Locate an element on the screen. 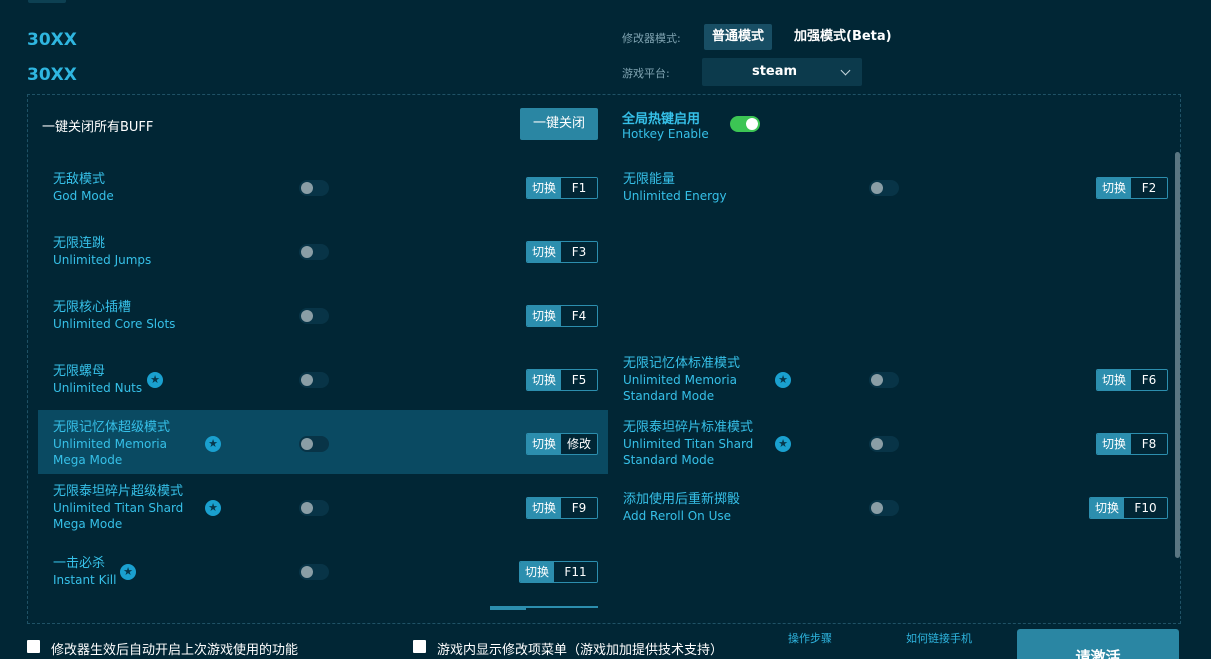 This screenshot has height=659, width=1211. cheat-name-cn: 无限泰坦碎片超级模式 is located at coordinates (118, 491).